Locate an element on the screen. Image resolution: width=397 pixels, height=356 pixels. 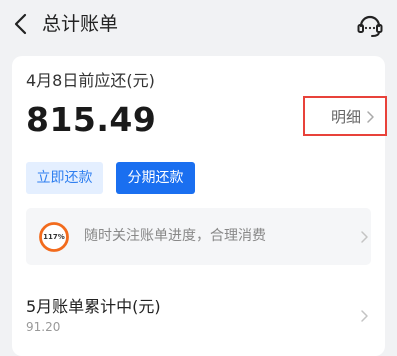
due-amount: 815.49 is located at coordinates (91, 119).